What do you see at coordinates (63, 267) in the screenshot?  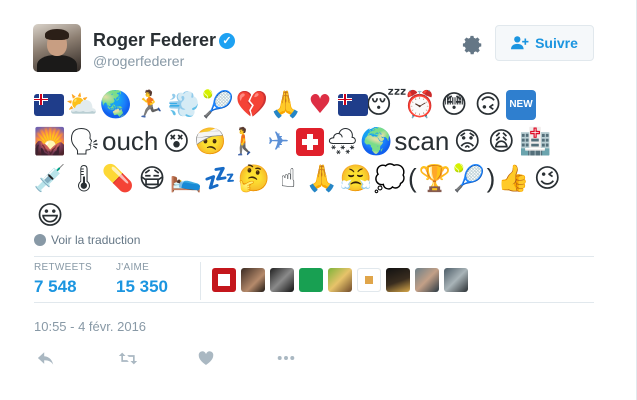 I see `retweets-label: RETWEETS` at bounding box center [63, 267].